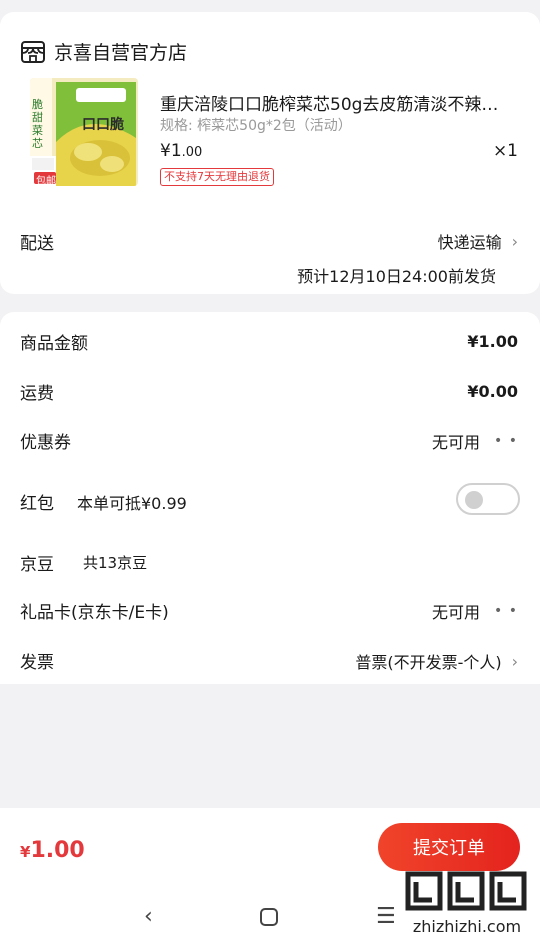  What do you see at coordinates (256, 126) in the screenshot?
I see `product-spec: 规格: 榨菜芯50g*2包（活动）` at bounding box center [256, 126].